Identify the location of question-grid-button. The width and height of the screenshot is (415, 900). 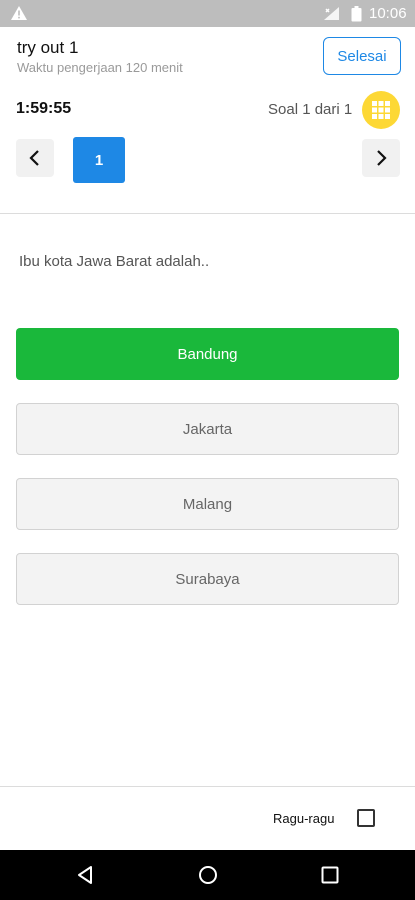
(381, 110).